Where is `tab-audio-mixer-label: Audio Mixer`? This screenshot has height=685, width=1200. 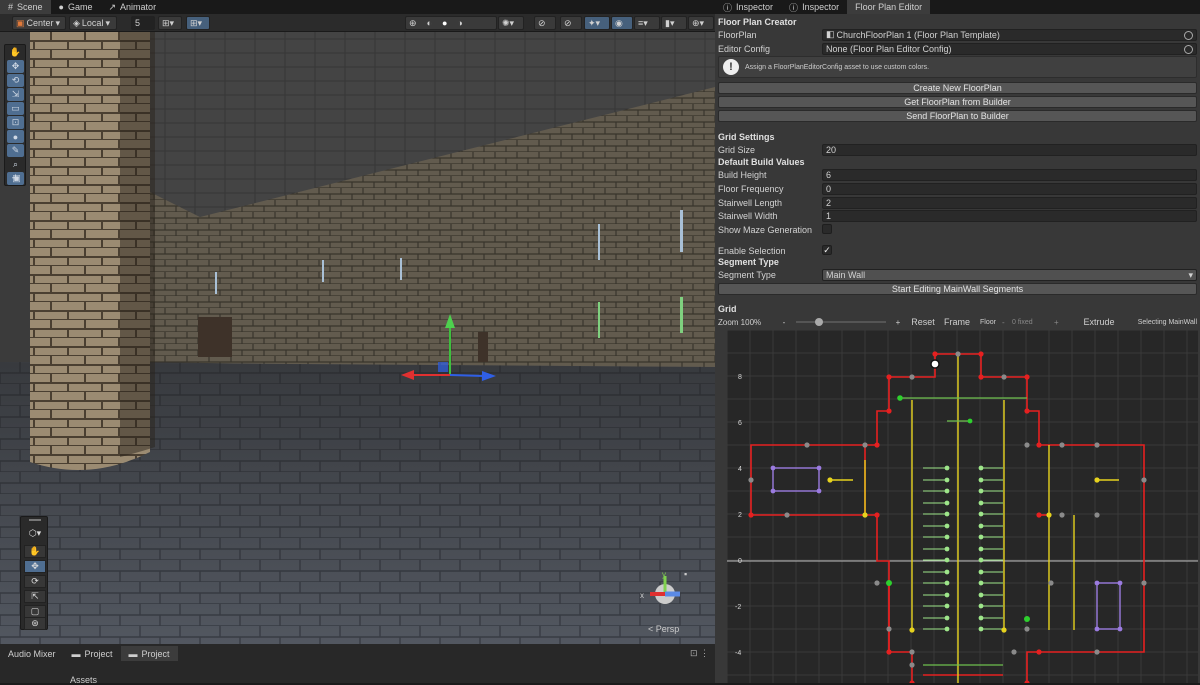
tab-audio-mixer-label: Audio Mixer is located at coordinates (32, 653).